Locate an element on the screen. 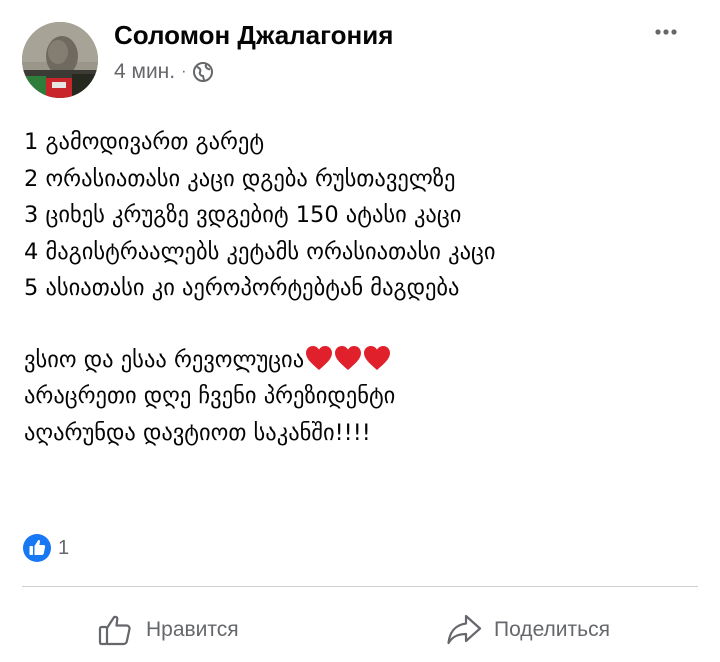 The image size is (720, 662). text-line: 4 მაგისტრაალებს კეტამს ორასიათასი კაცი is located at coordinates (260, 251).